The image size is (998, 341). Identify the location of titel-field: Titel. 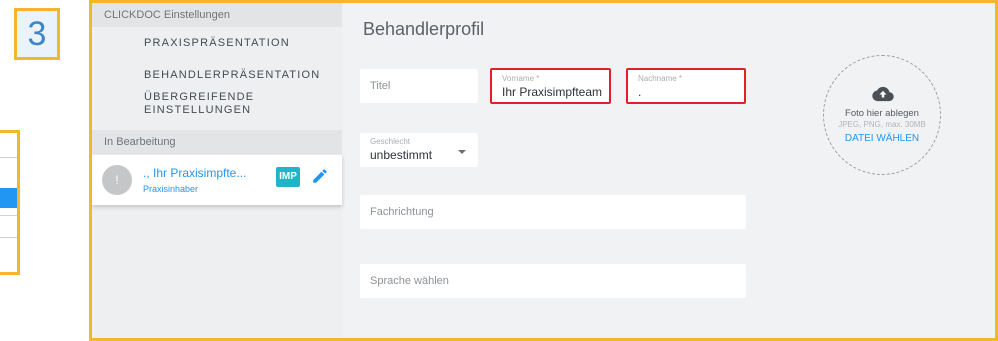
(419, 86).